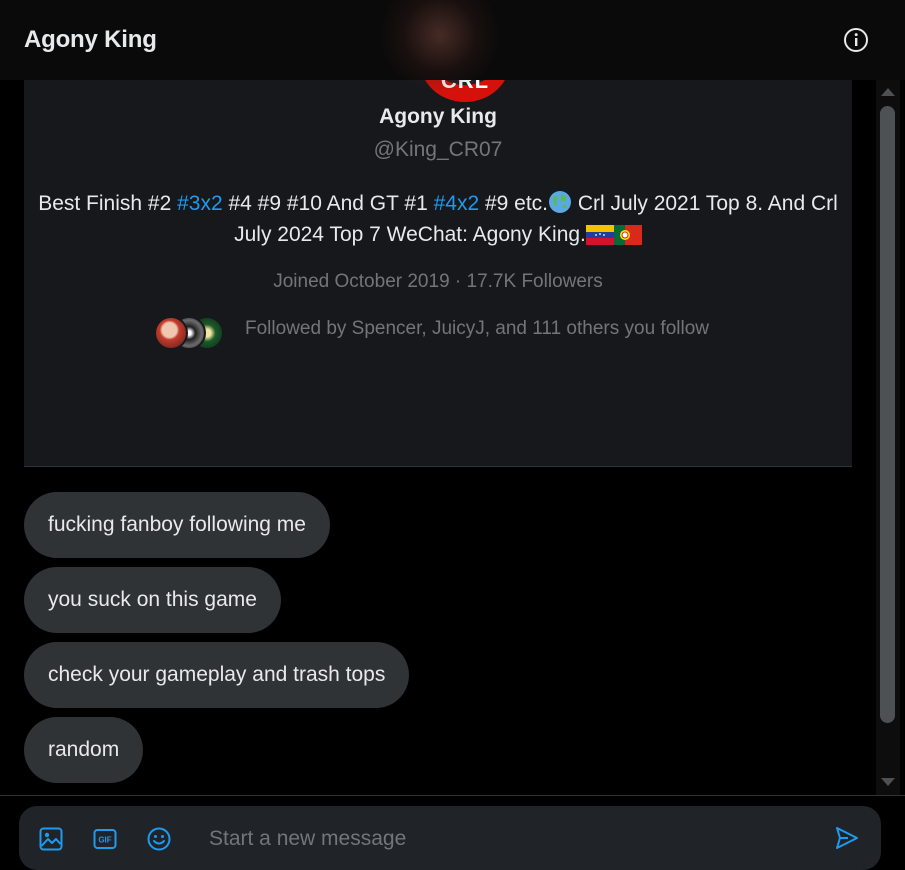 Image resolution: width=905 pixels, height=870 pixels. Describe the element at coordinates (217, 675) in the screenshot. I see `message-bubble: check your gameplay and trash tops` at that location.